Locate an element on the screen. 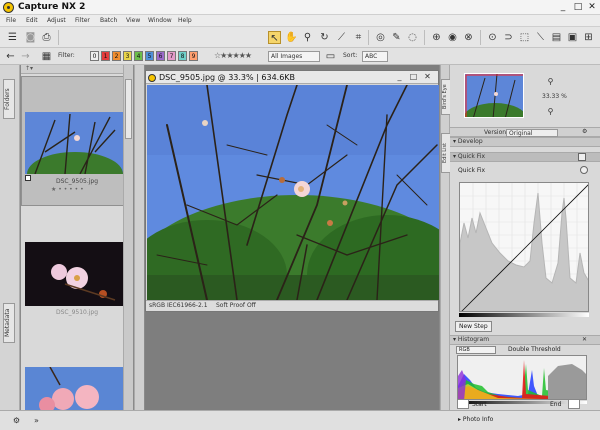  browser-pane: ↑▾ DSC_9505.jpg ★ • • • • • DSC_9510.jpg is located at coordinates (77, 237).